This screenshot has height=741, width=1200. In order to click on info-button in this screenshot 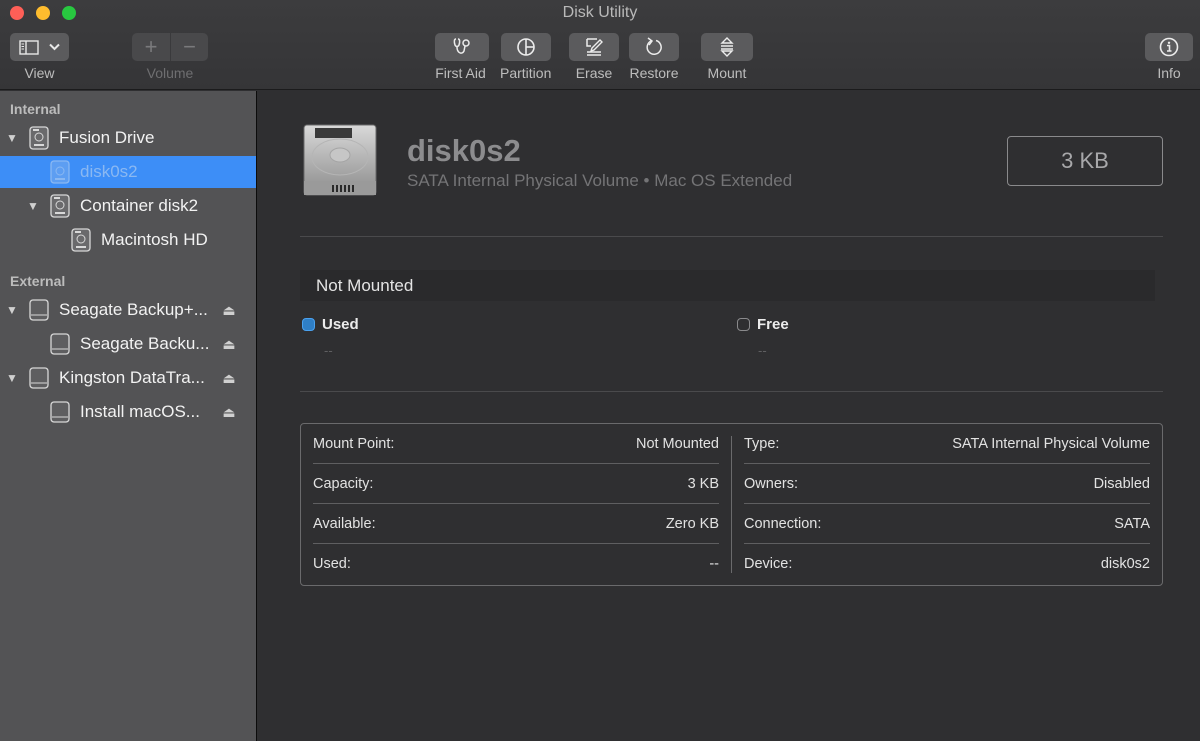, I will do `click(1169, 47)`.